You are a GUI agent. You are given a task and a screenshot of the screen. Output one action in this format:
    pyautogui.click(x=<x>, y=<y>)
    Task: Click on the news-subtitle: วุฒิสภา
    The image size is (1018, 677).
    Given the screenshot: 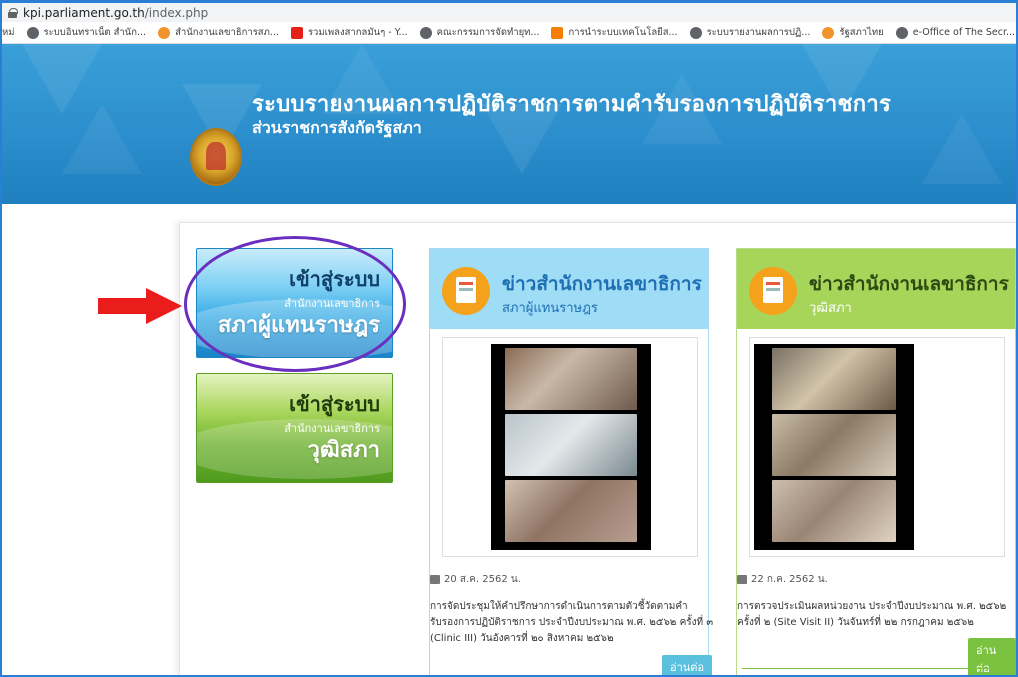 What is the action you would take?
    pyautogui.click(x=830, y=308)
    